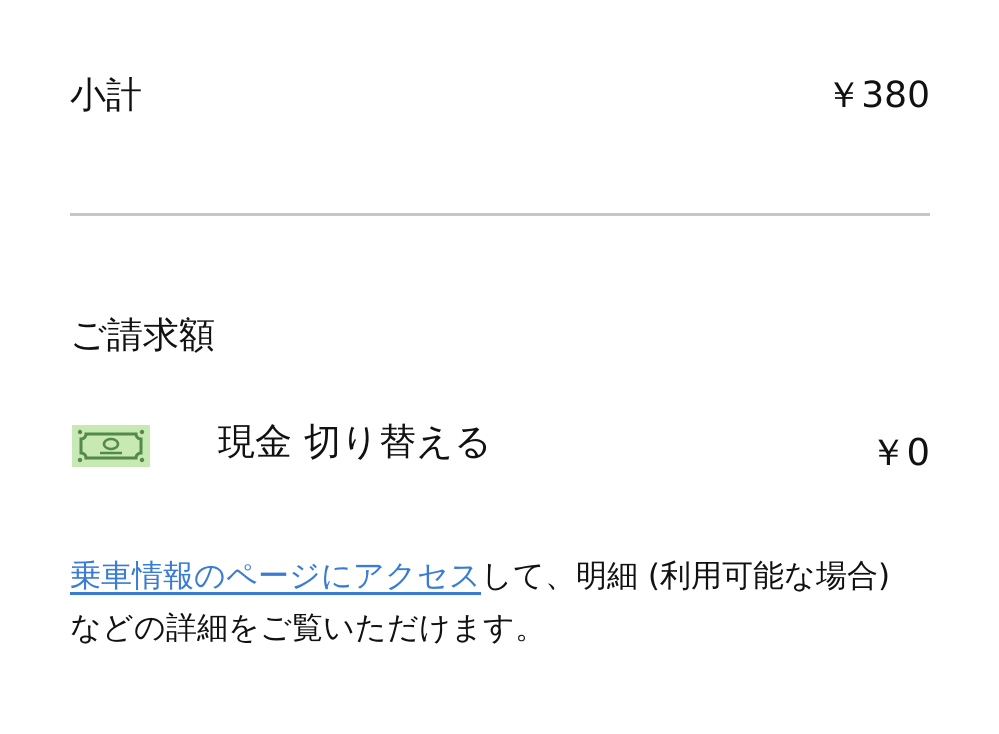 This screenshot has height=734, width=999. What do you see at coordinates (481, 602) in the screenshot?
I see `ride-details-note: 乗車情報のページにアクセス して、明細 (利用可能な場合) などの詳細をご覧いただけます。` at bounding box center [481, 602].